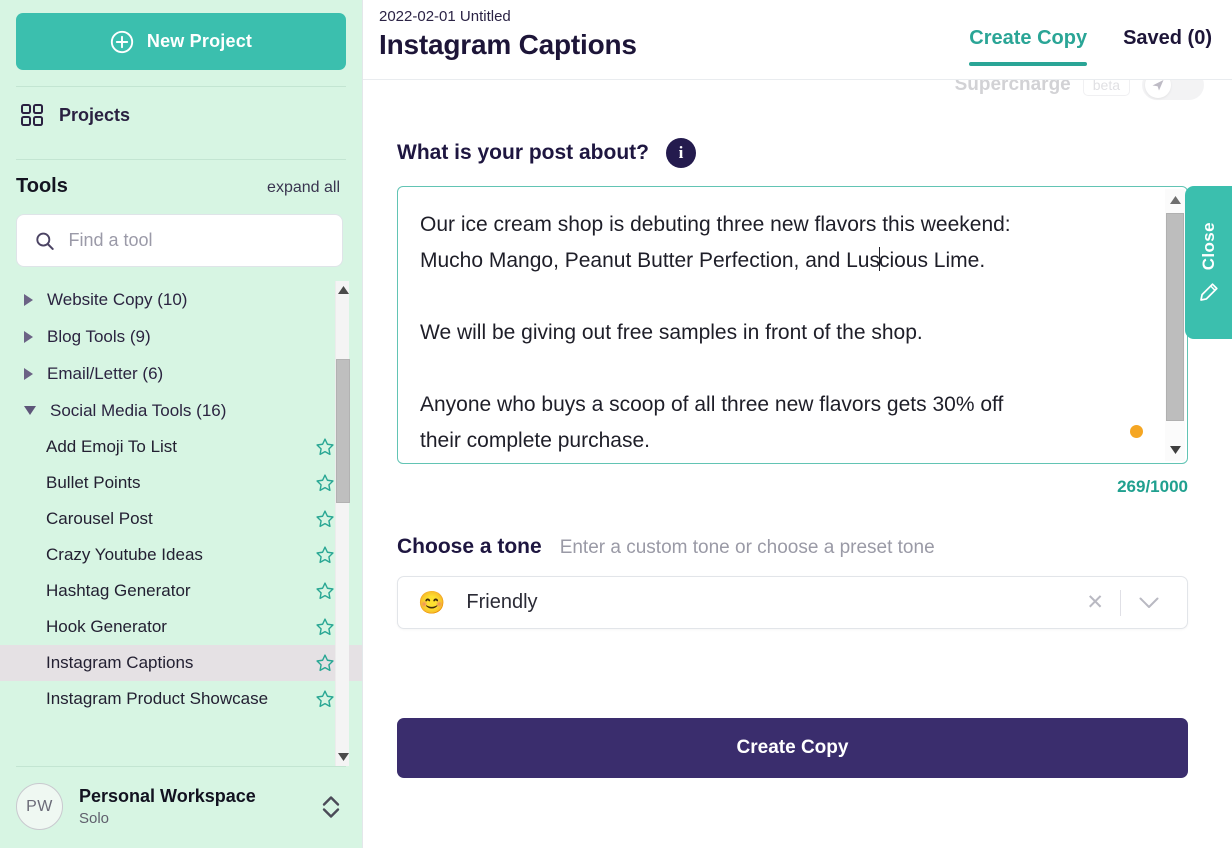  I want to click on tool-label: Carousel Post, so click(99, 518).